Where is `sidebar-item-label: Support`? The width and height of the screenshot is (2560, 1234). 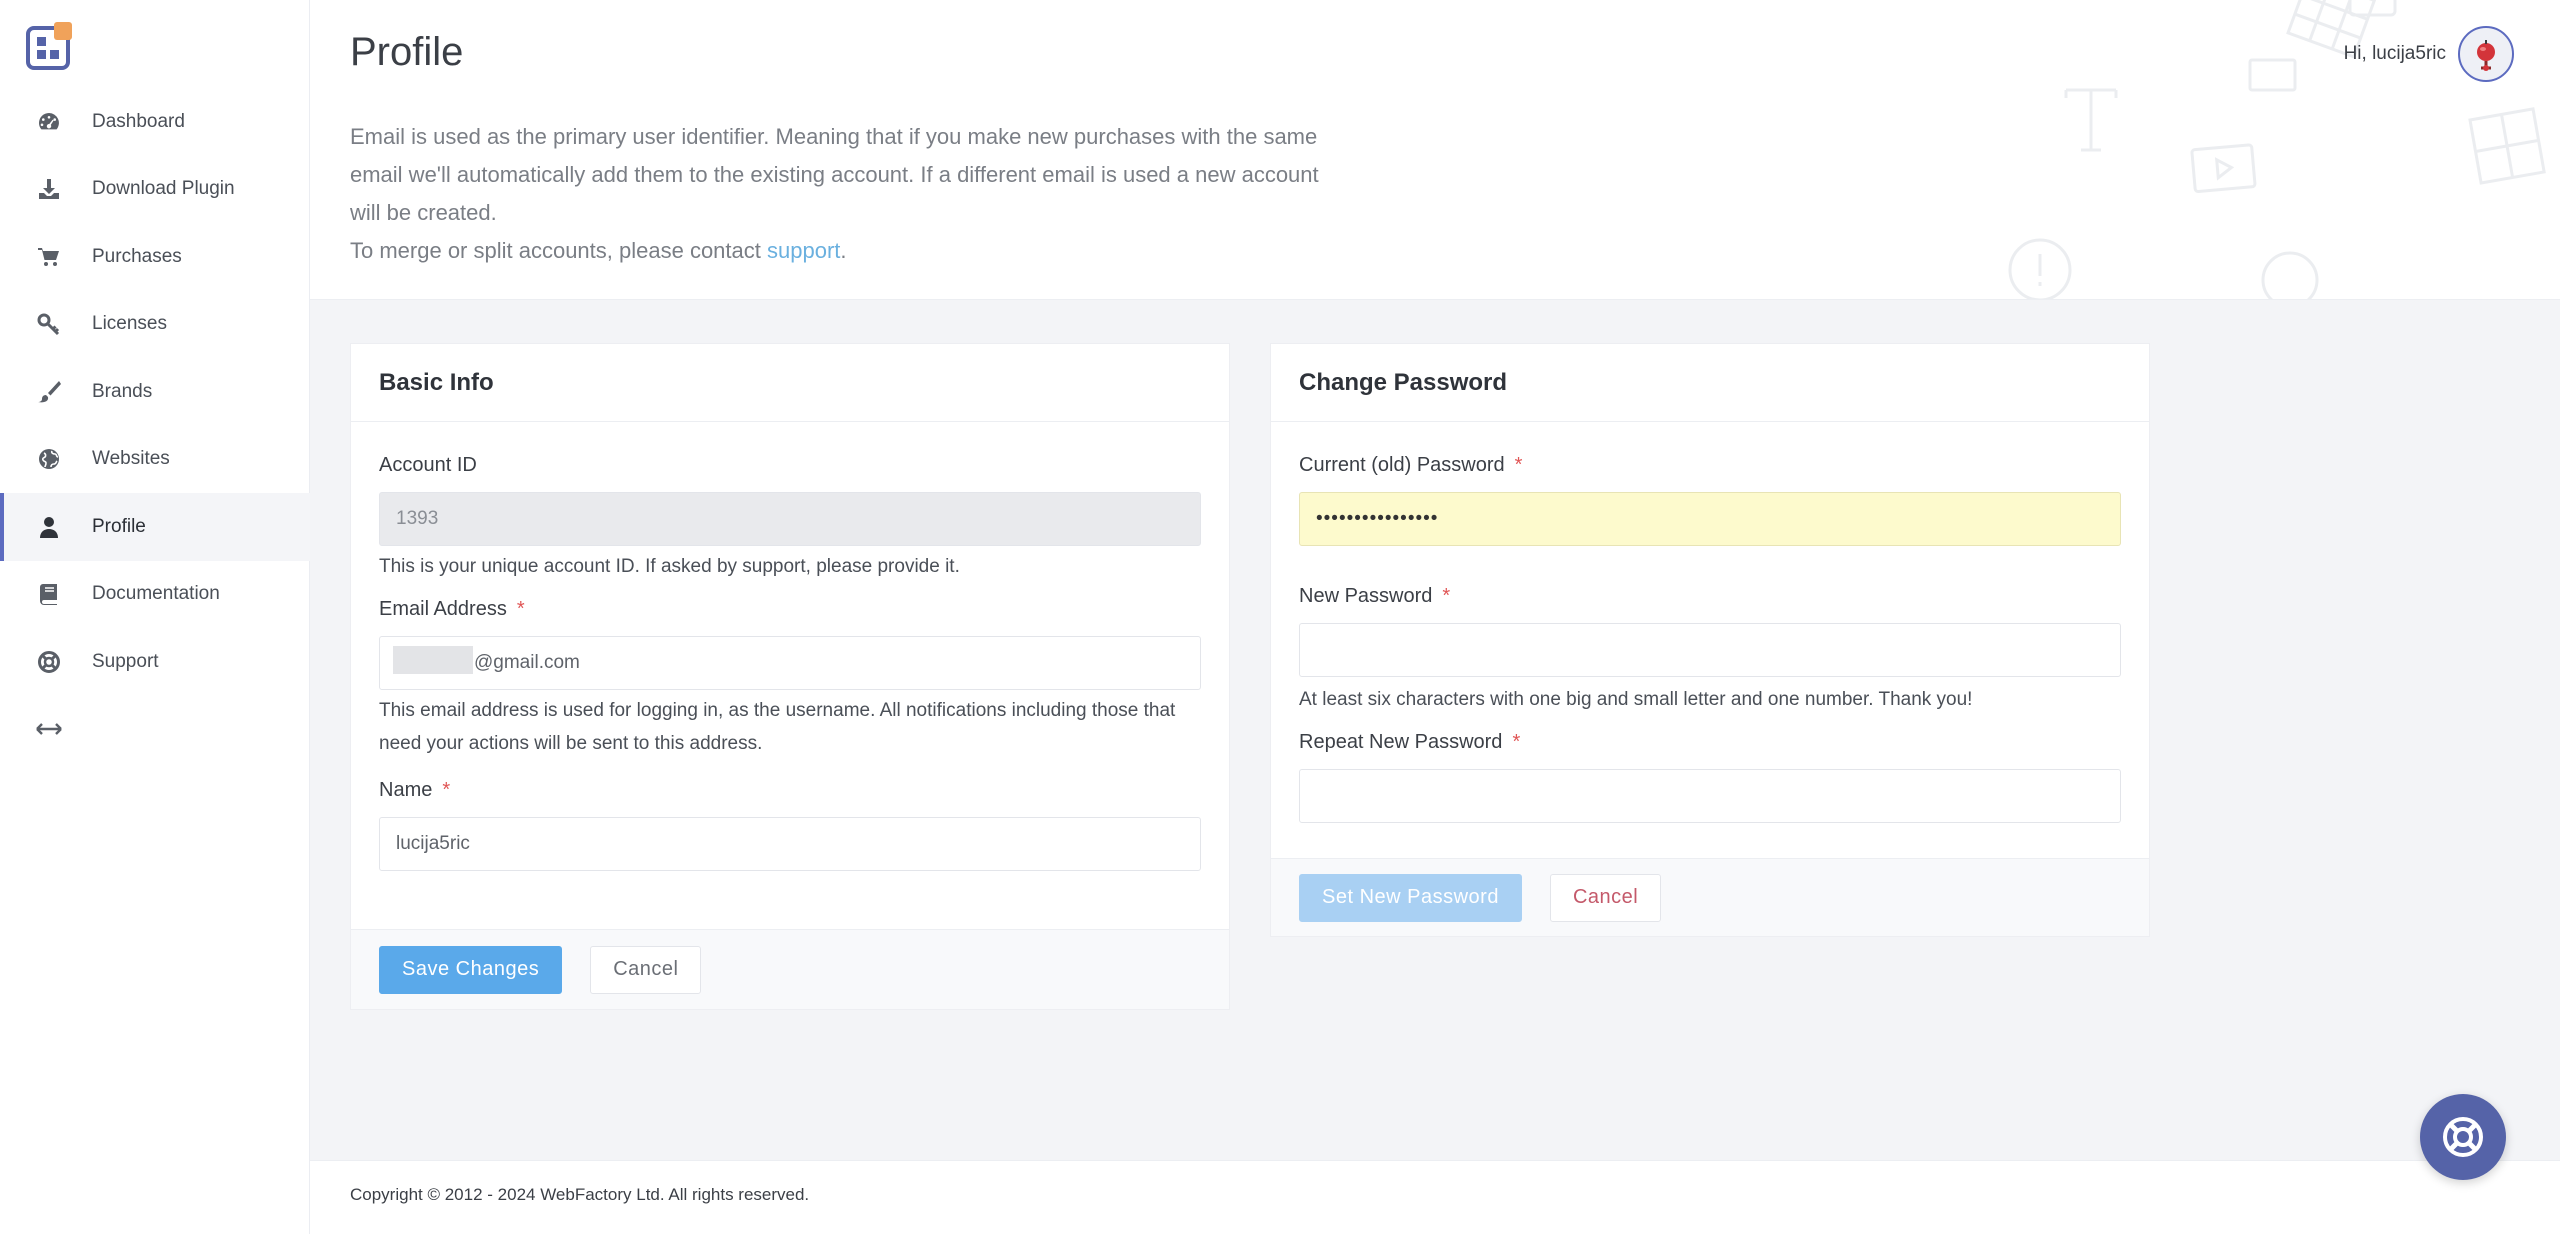 sidebar-item-label: Support is located at coordinates (125, 661).